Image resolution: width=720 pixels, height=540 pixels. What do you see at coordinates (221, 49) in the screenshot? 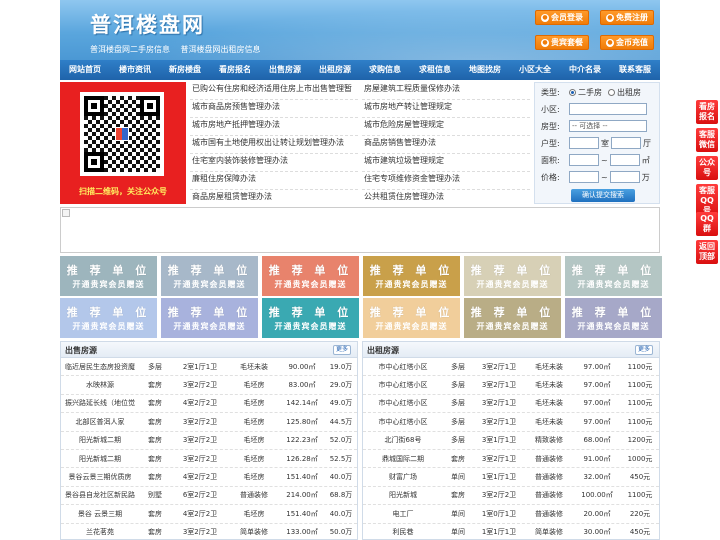
I see `rental-link: 普洱楼盘网出租房信息` at bounding box center [221, 49].